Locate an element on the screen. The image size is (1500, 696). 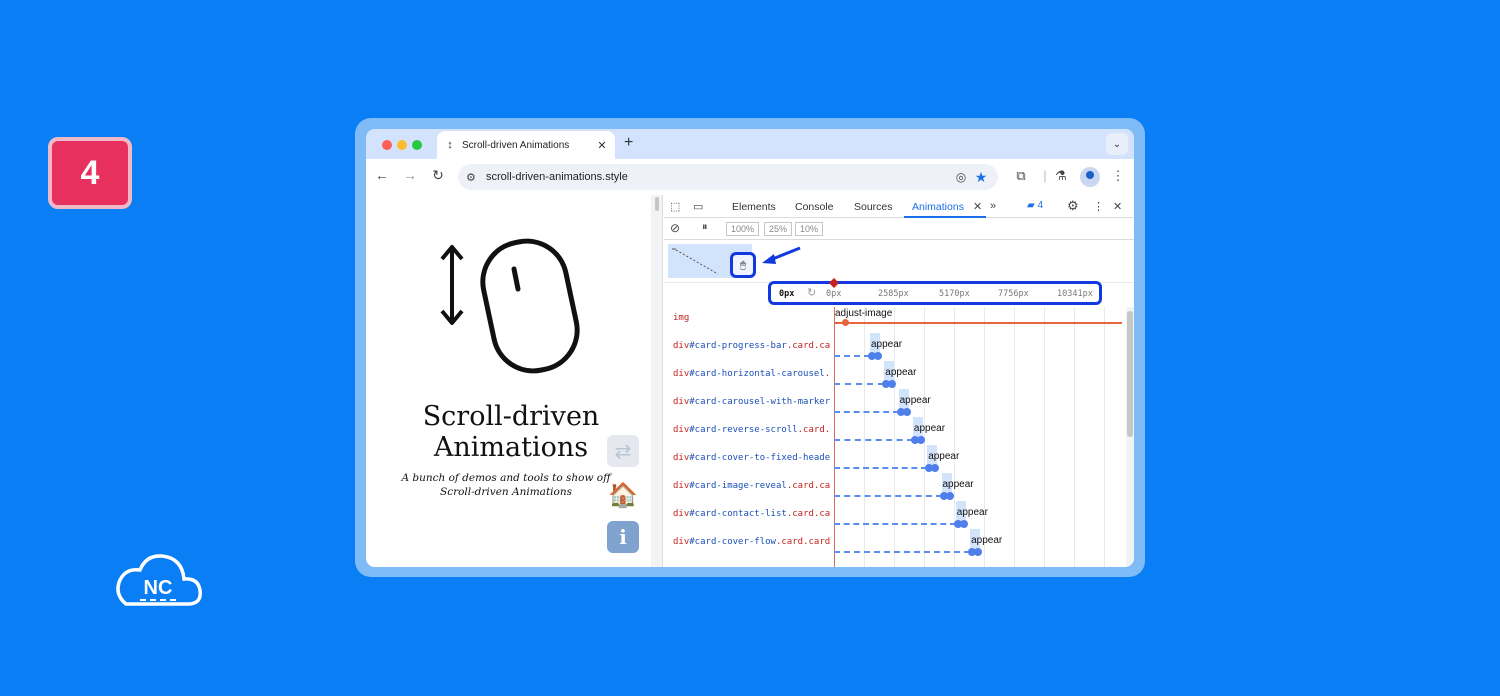
selector-id: #card-carousel-with-marker is located at coordinates (760, 402).